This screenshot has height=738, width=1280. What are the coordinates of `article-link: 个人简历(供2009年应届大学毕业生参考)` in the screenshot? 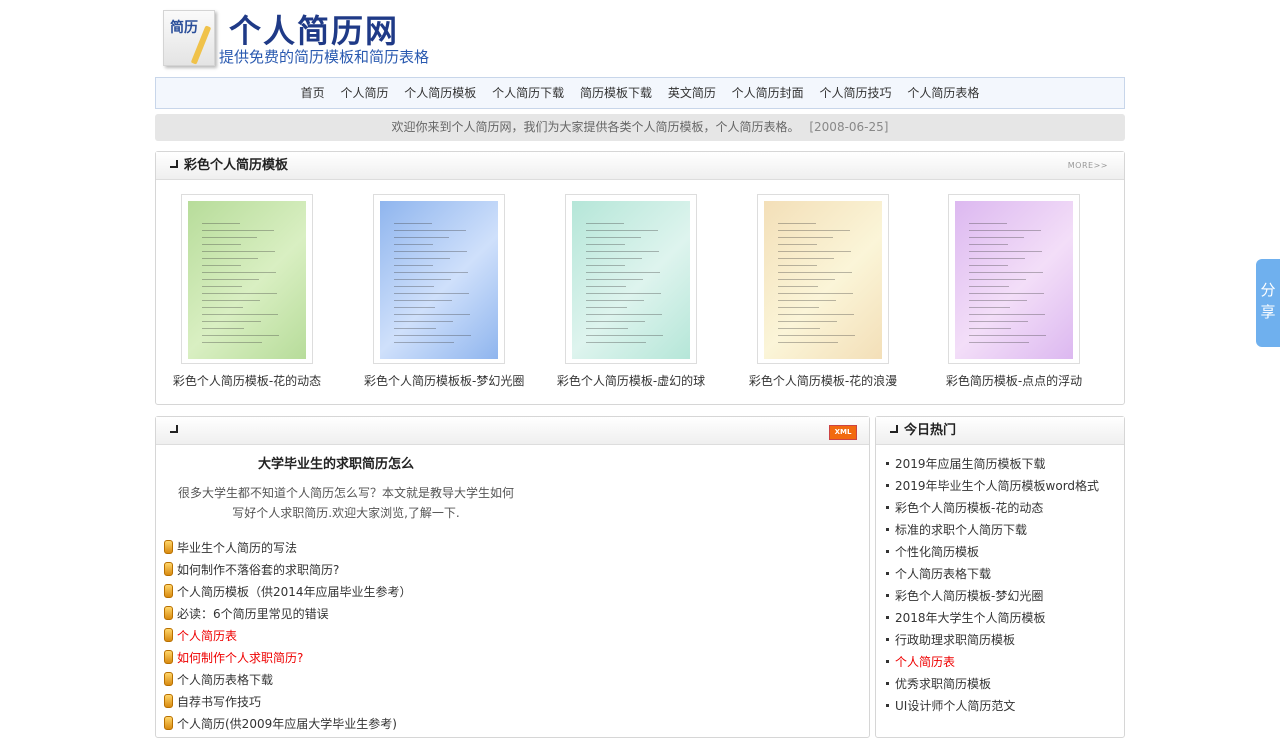 It's located at (288, 724).